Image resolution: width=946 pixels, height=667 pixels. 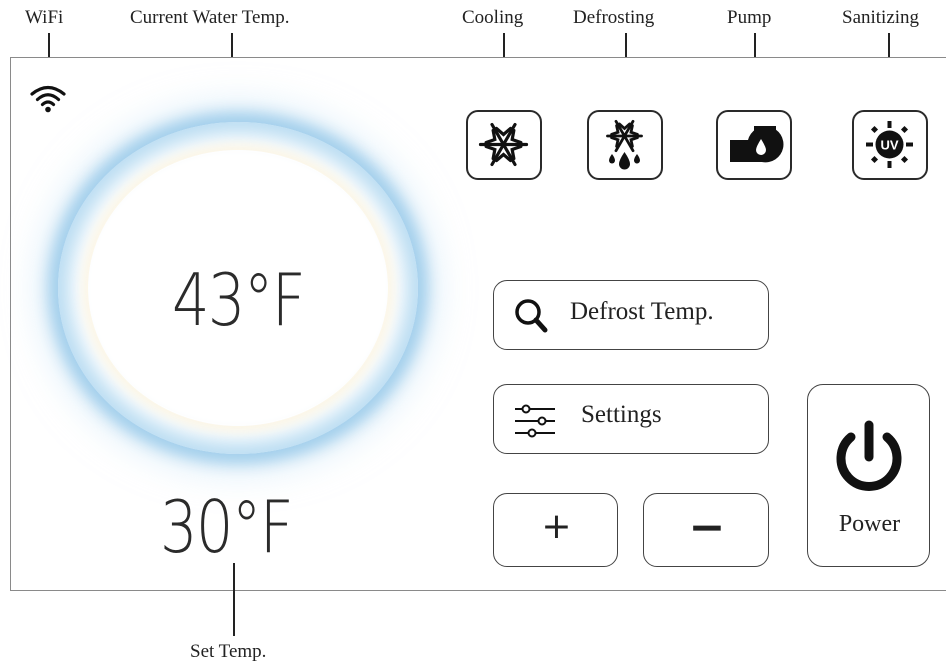 What do you see at coordinates (48, 99) in the screenshot?
I see `wifi-icon` at bounding box center [48, 99].